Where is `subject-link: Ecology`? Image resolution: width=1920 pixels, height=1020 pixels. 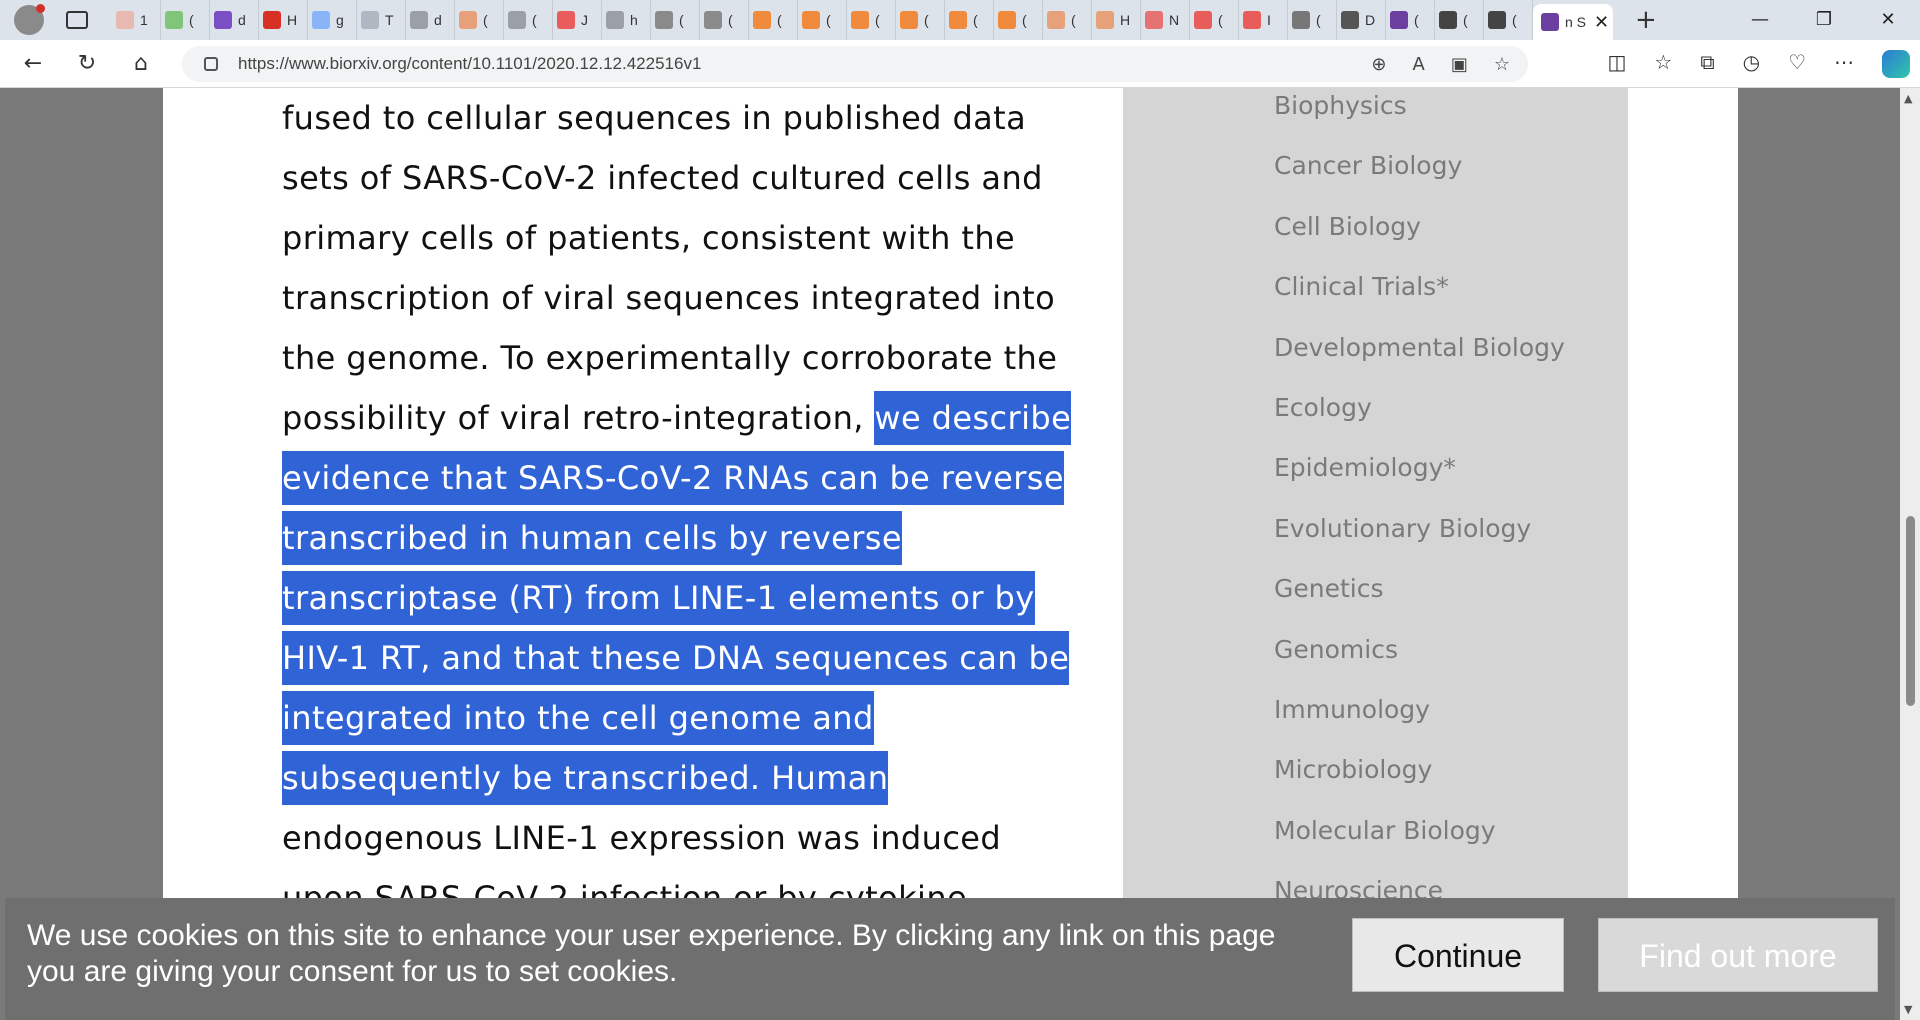 subject-link: Ecology is located at coordinates (1419, 408).